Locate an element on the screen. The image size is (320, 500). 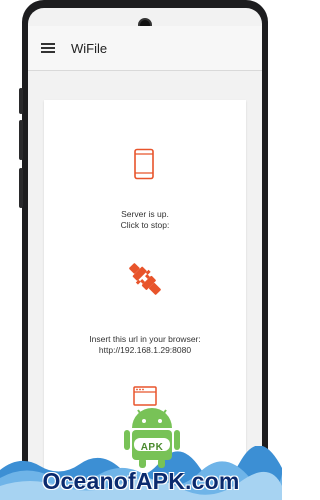
menu-icon is located at coordinates (48, 48).